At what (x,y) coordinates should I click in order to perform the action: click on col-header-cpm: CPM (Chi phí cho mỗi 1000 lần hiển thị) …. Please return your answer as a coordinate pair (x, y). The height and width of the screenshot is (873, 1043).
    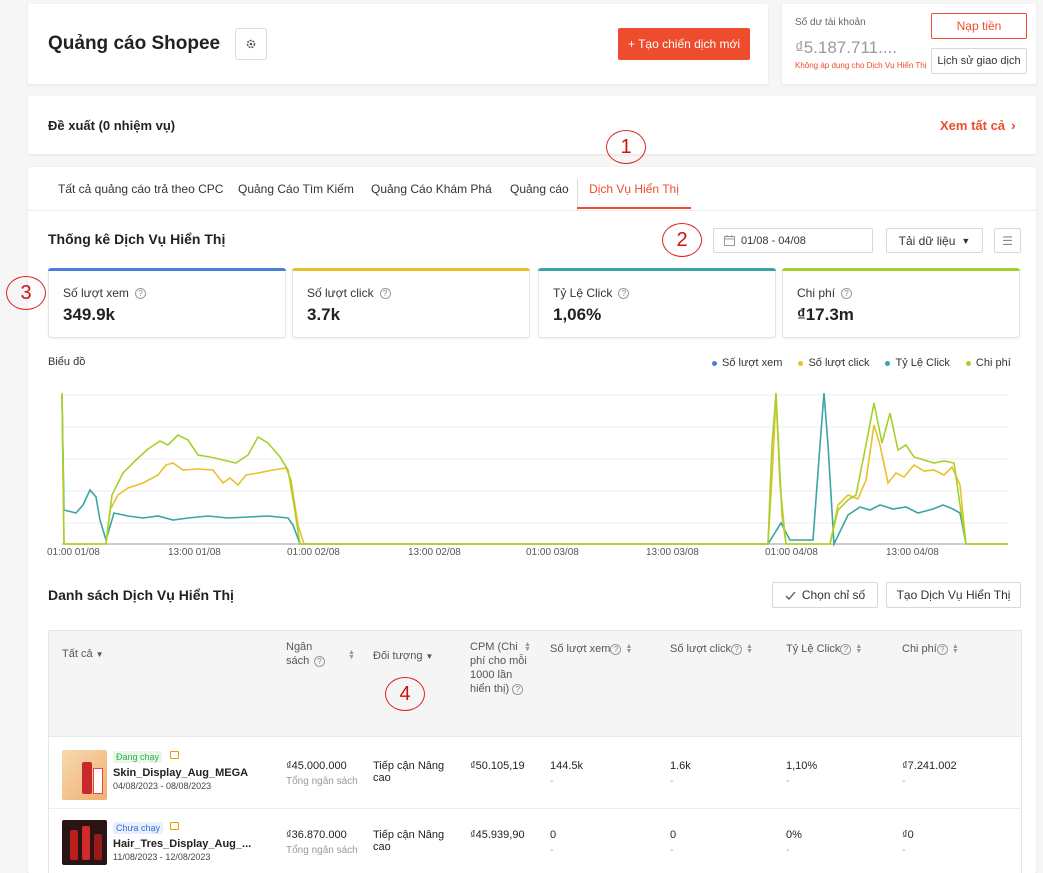
    Looking at the image, I should click on (500, 668).